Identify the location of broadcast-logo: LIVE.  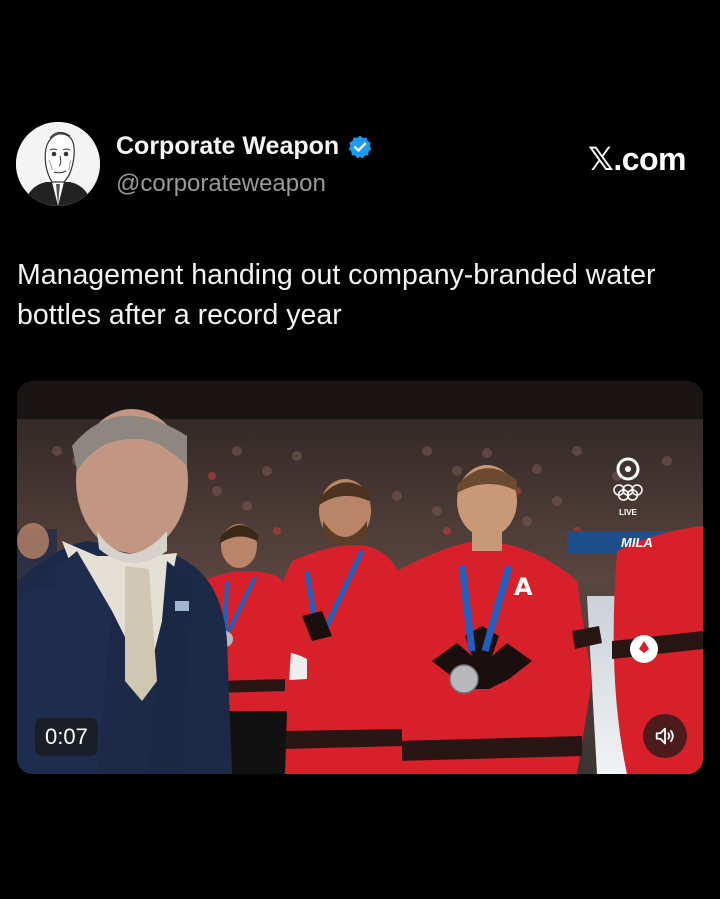
(628, 488).